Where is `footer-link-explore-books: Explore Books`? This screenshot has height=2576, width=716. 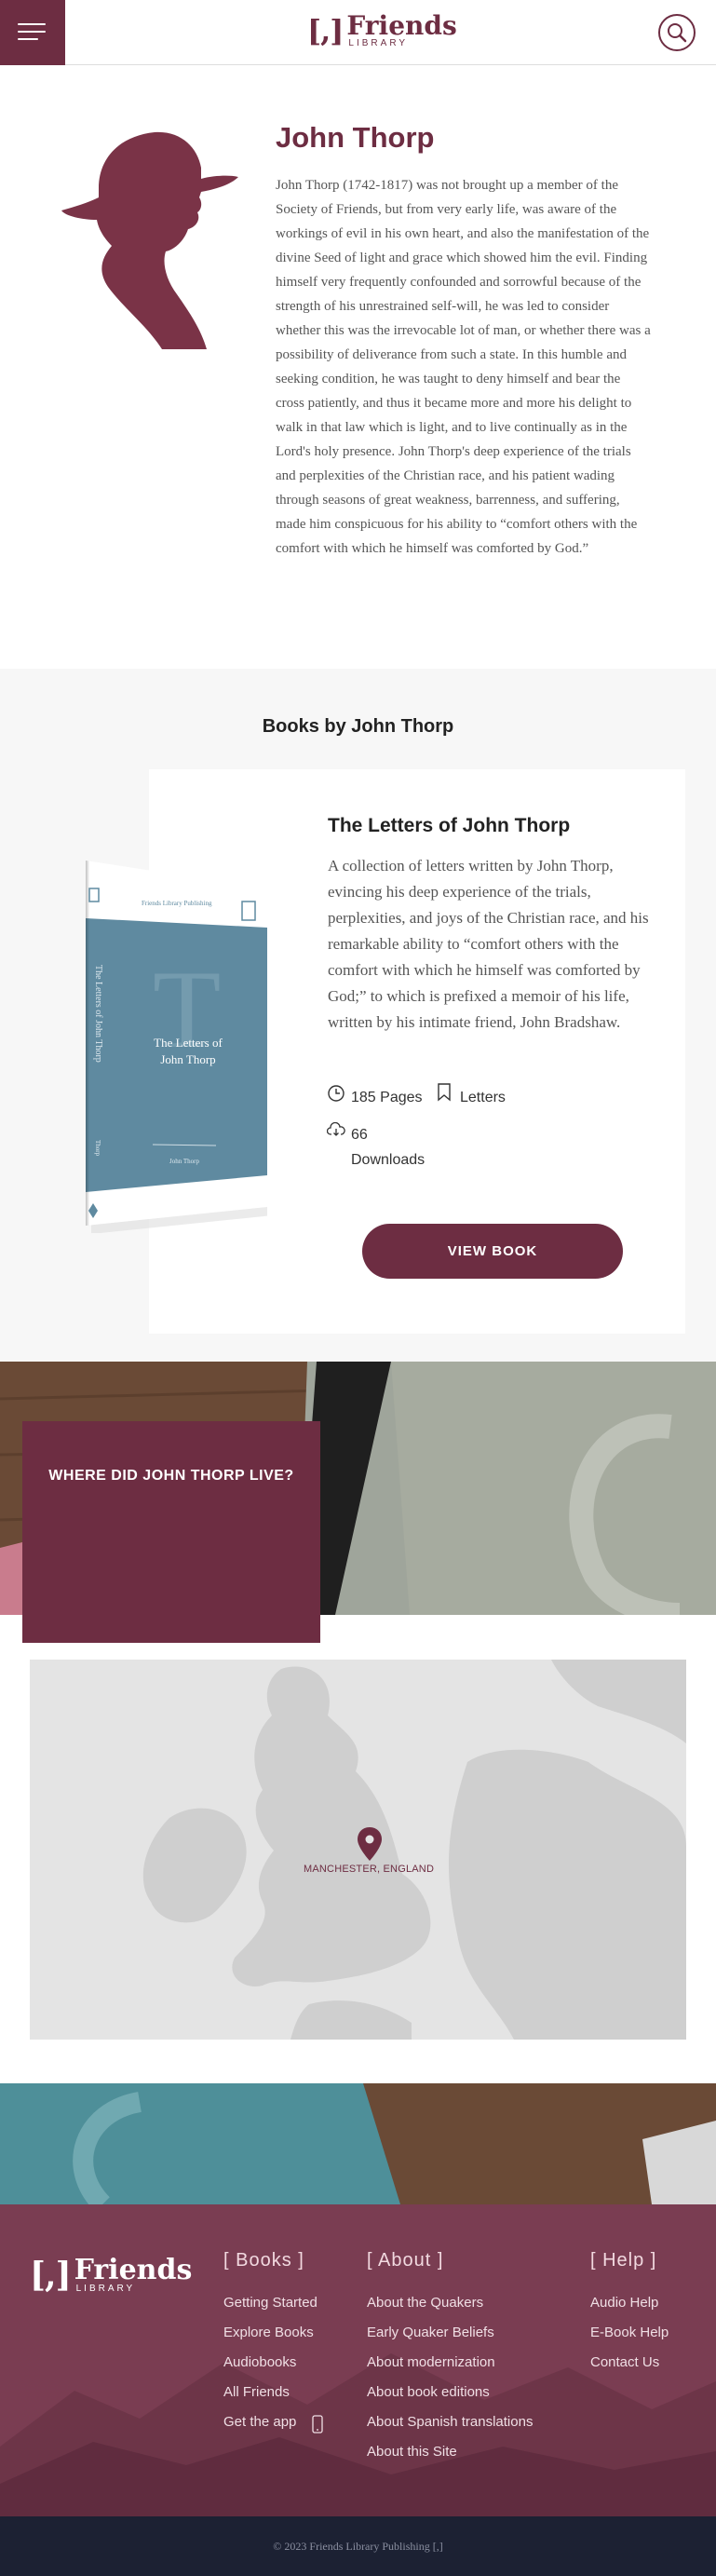 footer-link-explore-books: Explore Books is located at coordinates (268, 2332).